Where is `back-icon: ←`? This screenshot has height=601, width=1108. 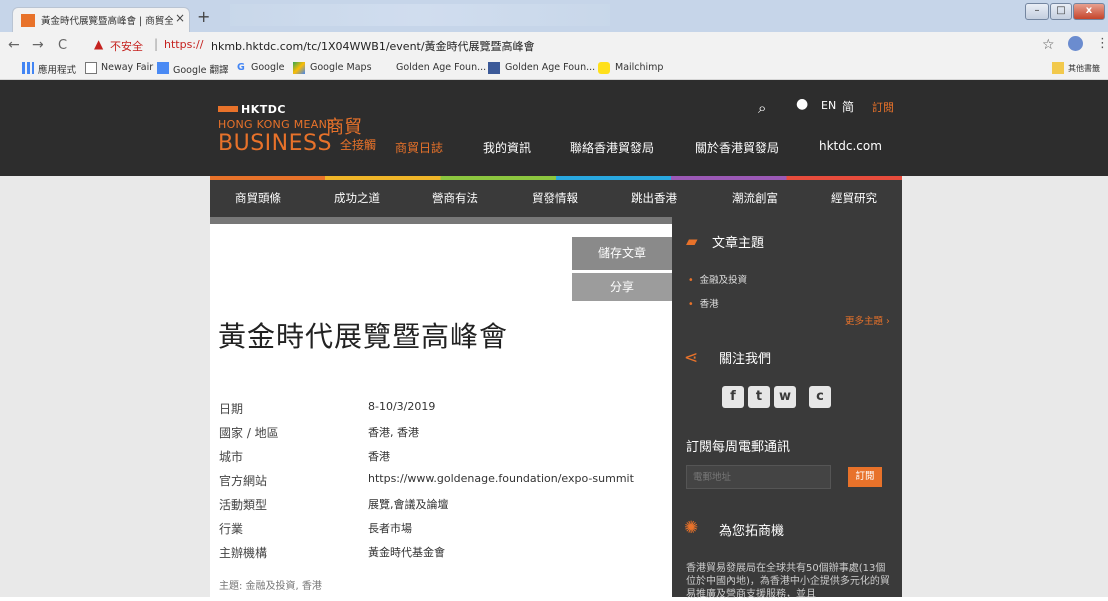
back-icon: ← is located at coordinates (14, 45).